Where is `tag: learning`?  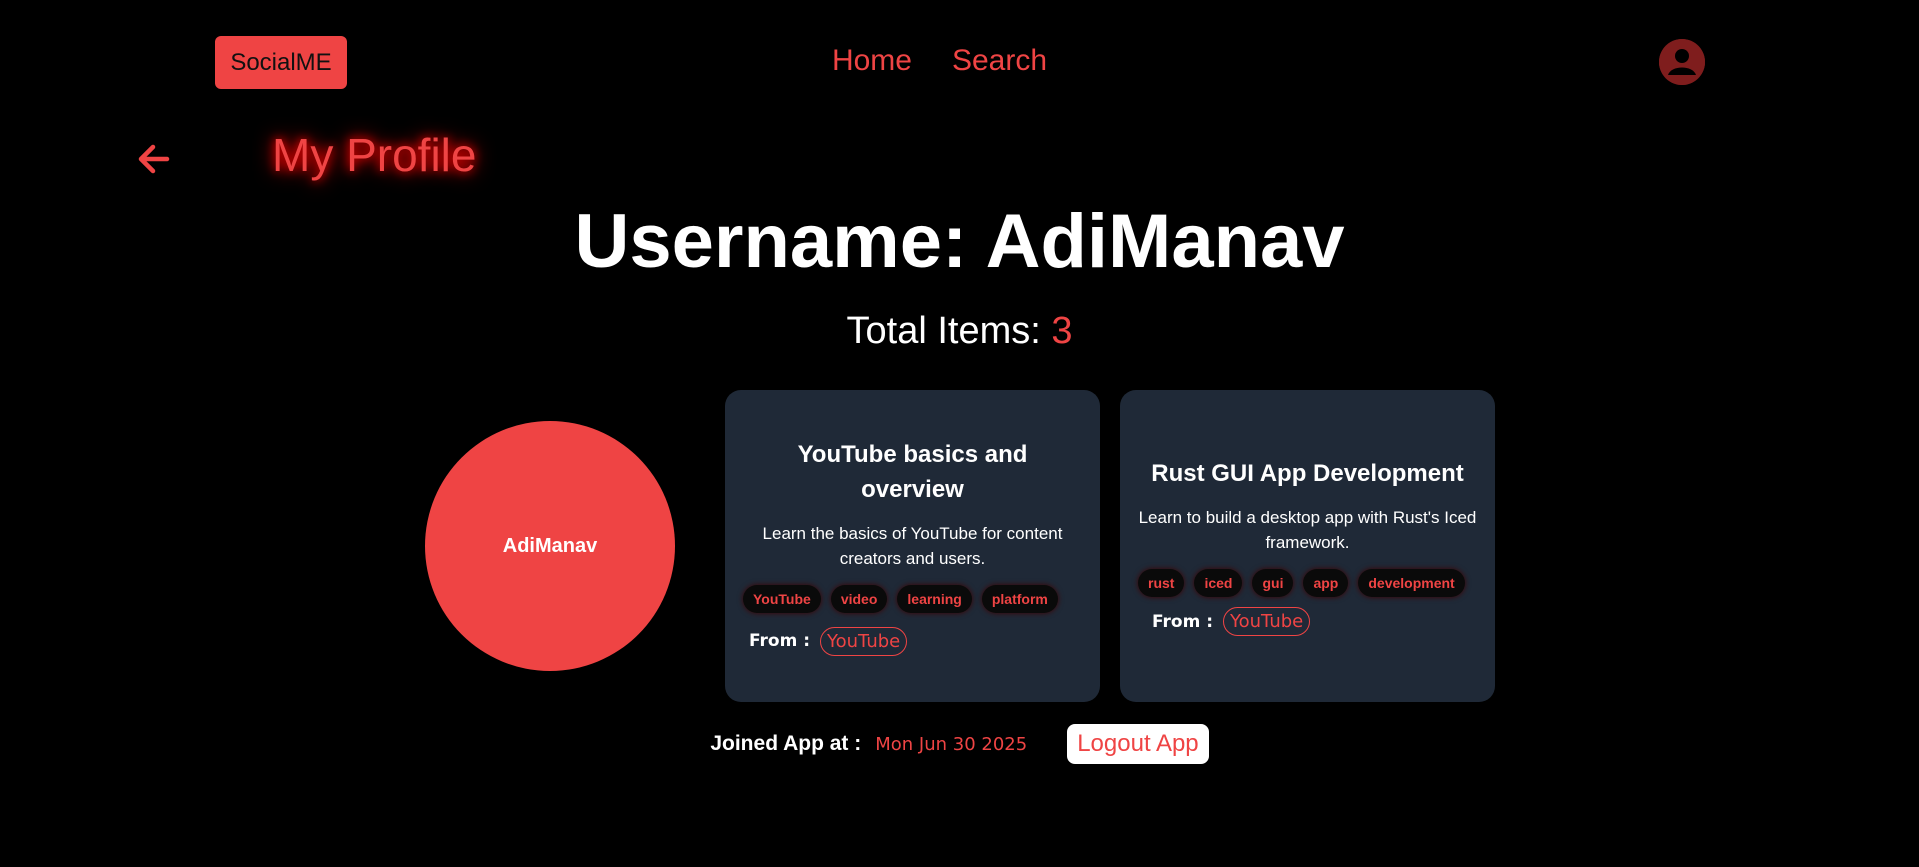 tag: learning is located at coordinates (934, 598).